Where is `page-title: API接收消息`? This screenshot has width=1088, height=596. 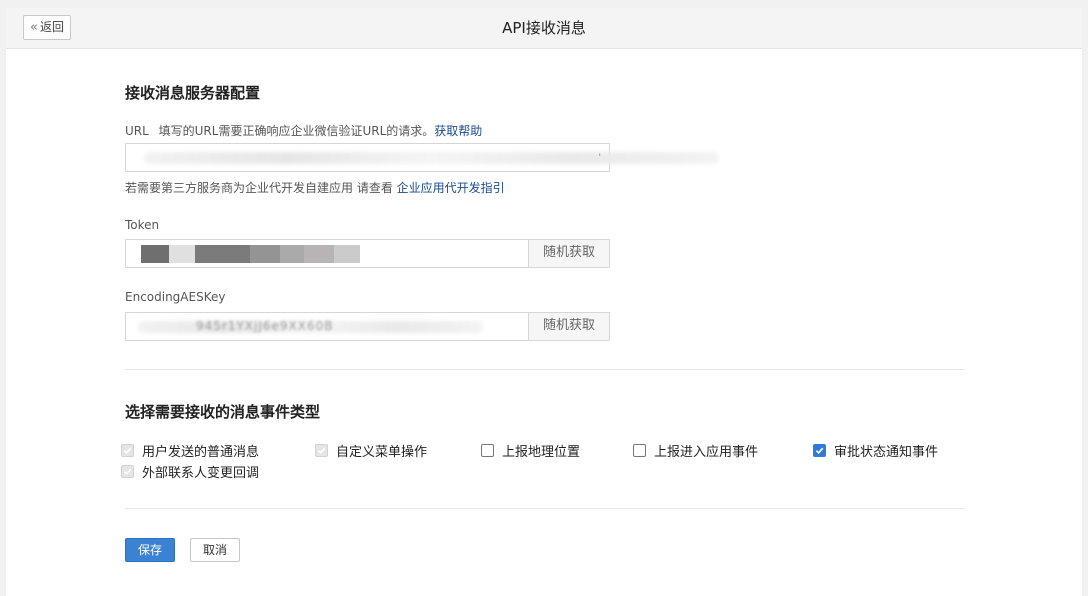 page-title: API接收消息 is located at coordinates (544, 28).